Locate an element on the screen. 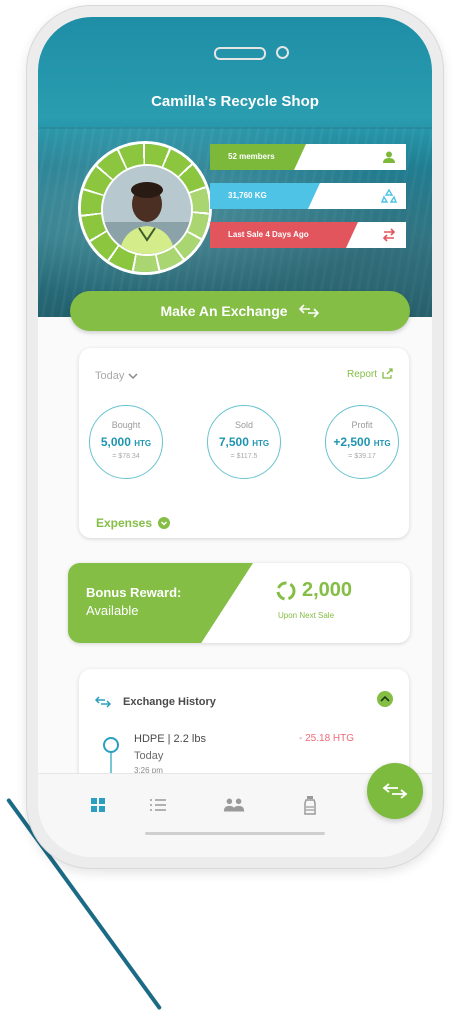 The image size is (466, 1010). chevron-down-icon is located at coordinates (133, 376).